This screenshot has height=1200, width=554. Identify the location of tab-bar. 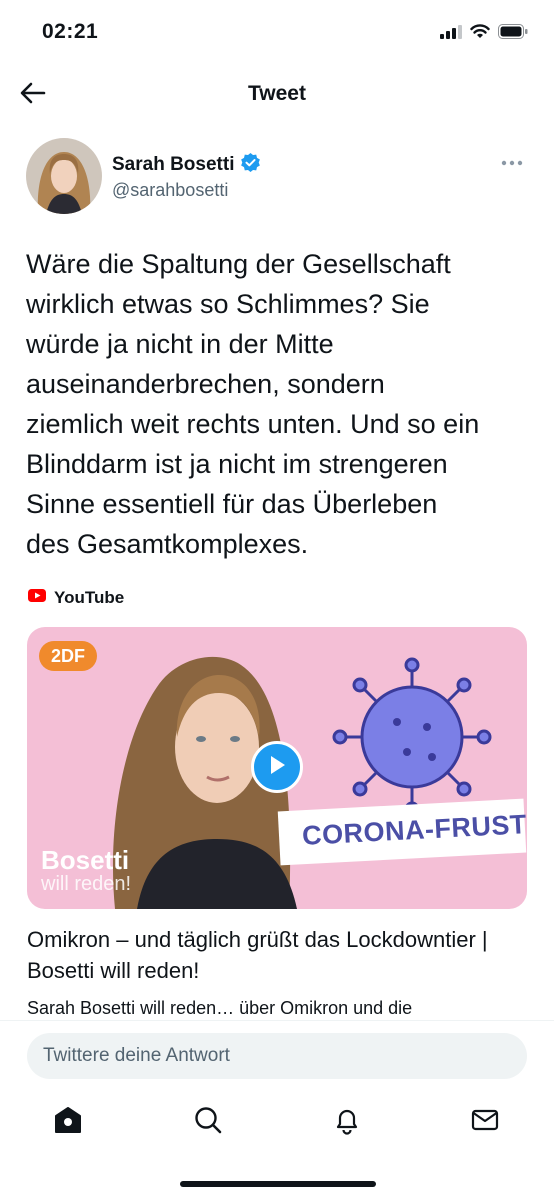
(277, 1126).